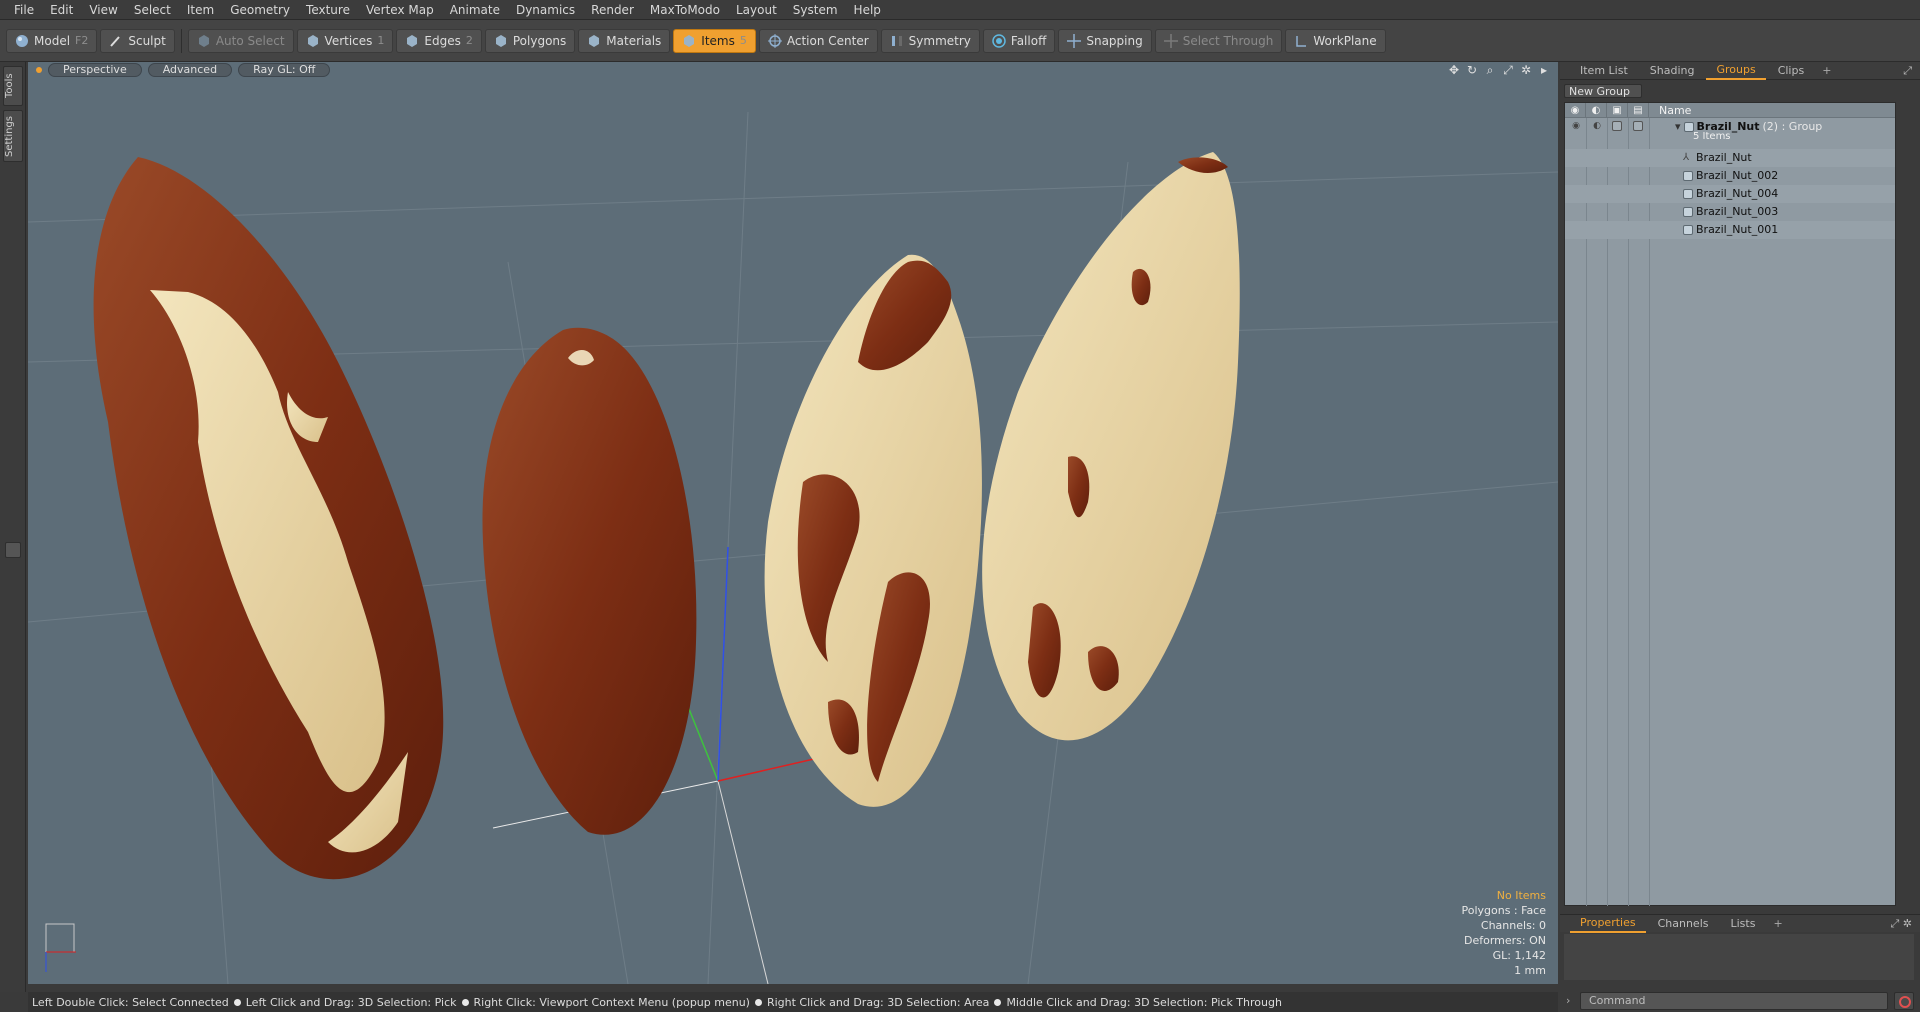 The image size is (1920, 1012). I want to click on tab-tools: Tools, so click(13, 86).